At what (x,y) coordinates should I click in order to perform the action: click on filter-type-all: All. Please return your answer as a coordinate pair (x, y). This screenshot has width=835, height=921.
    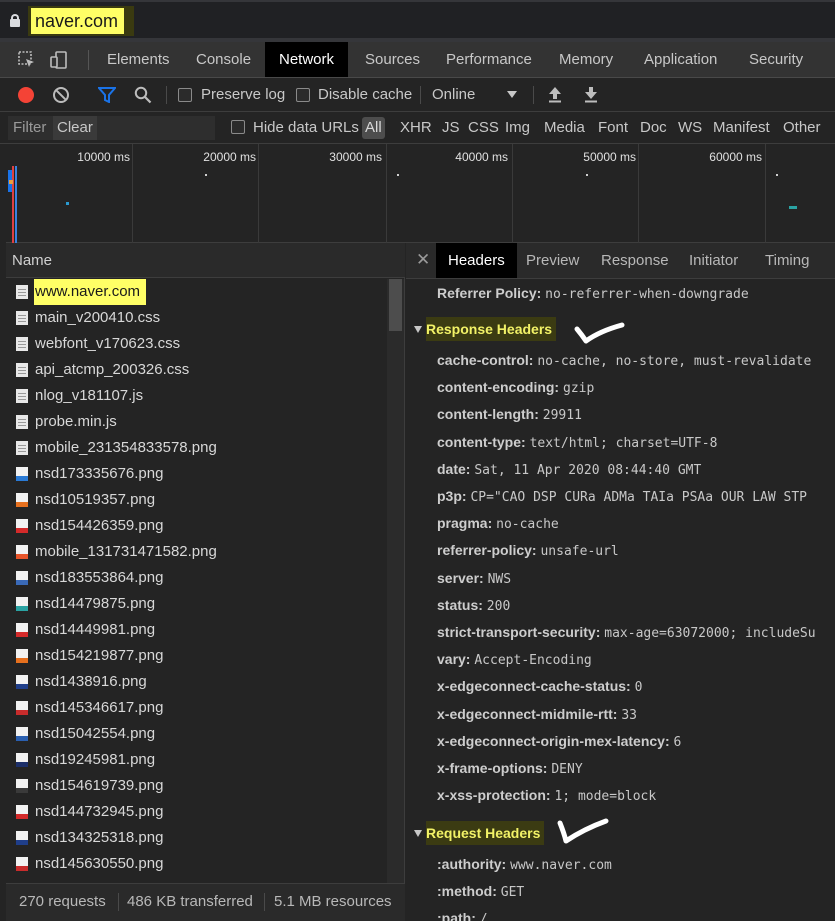
    Looking at the image, I should click on (373, 128).